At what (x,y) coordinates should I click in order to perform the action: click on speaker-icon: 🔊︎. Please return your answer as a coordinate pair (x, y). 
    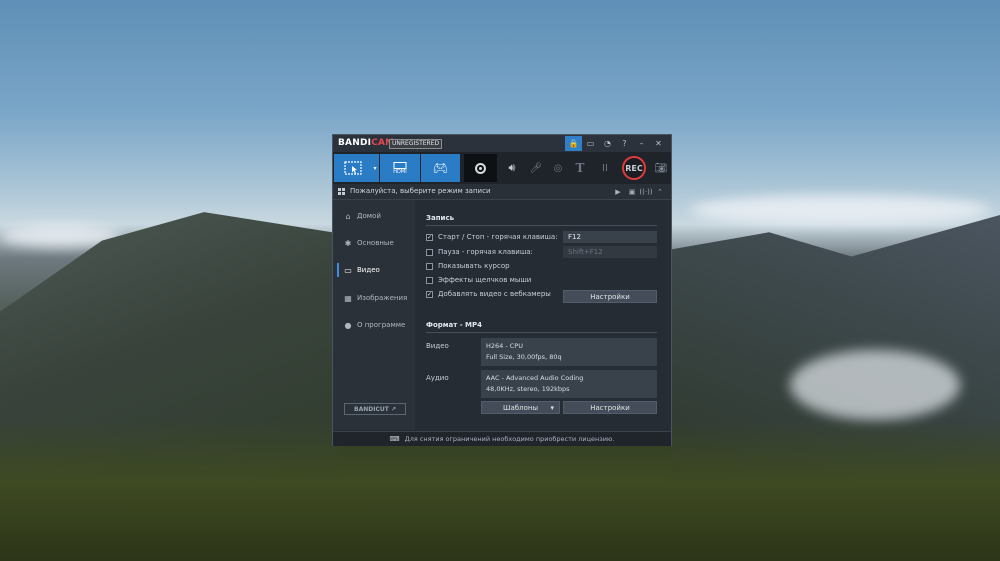
    Looking at the image, I should click on (512, 167).